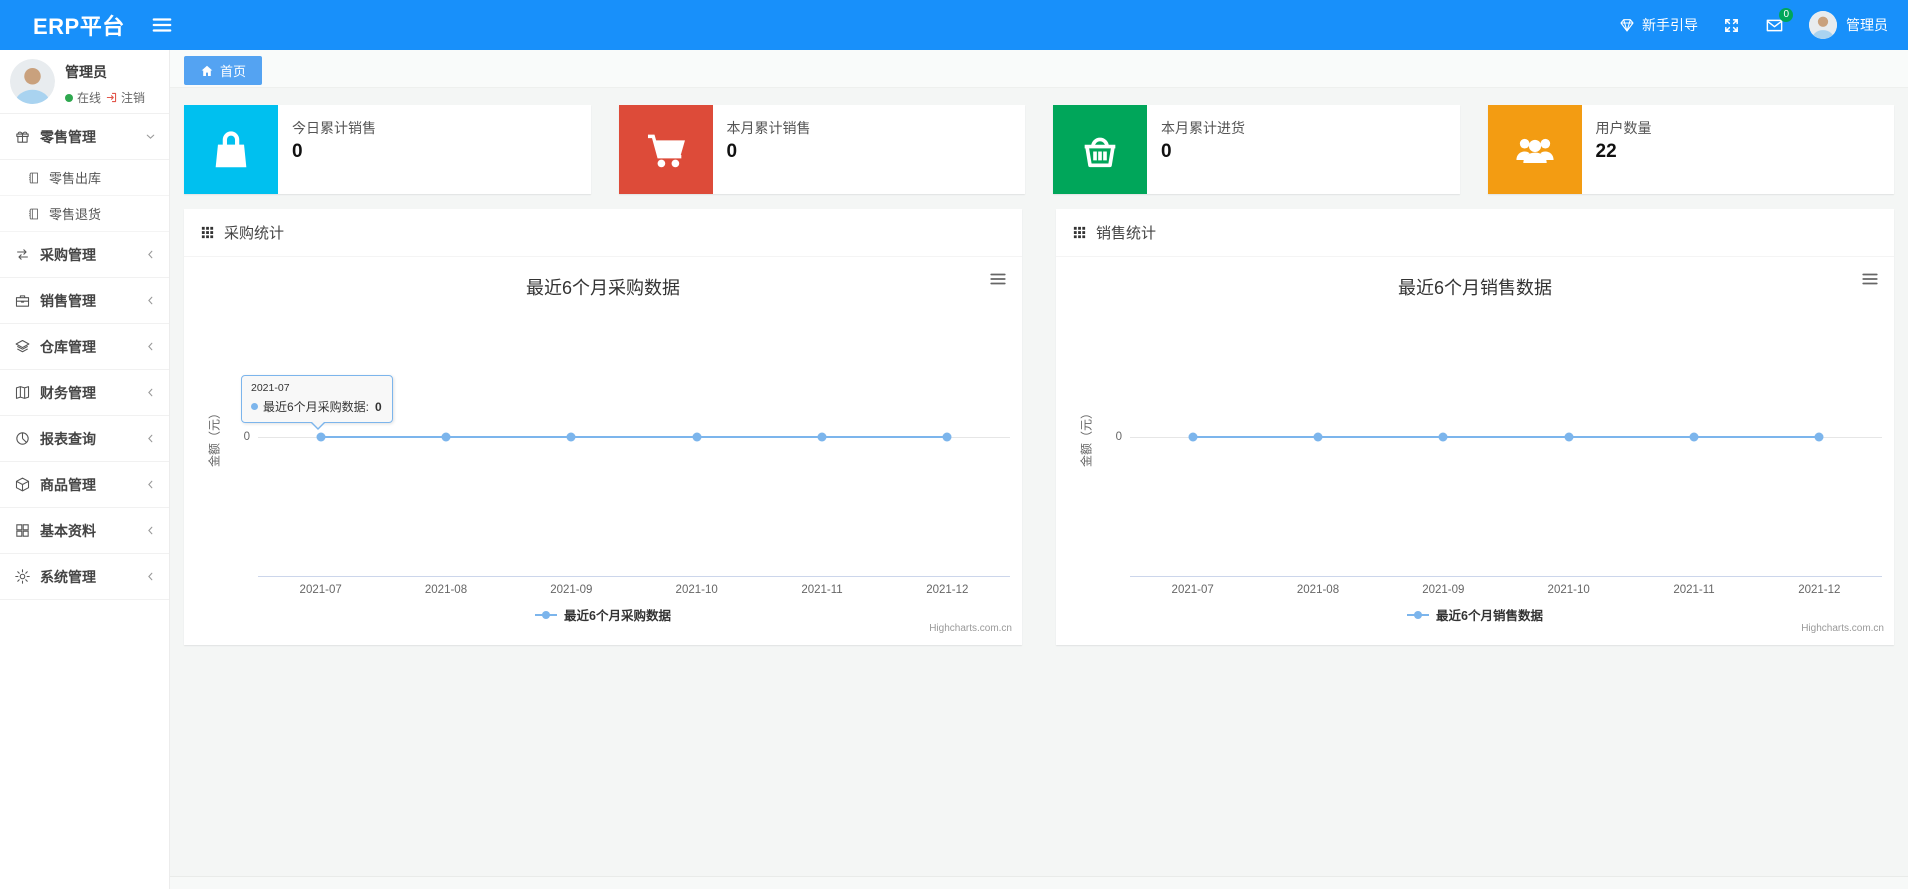 This screenshot has height=889, width=1908. What do you see at coordinates (84, 347) in the screenshot?
I see `sidebar-item-warehouse-mgmt: 仓库管理` at bounding box center [84, 347].